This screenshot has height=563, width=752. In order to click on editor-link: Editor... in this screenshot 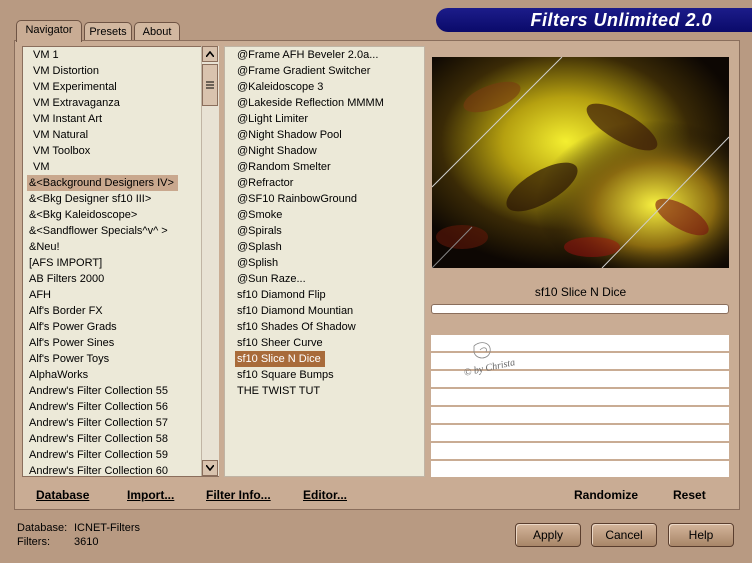, I will do `click(325, 495)`.